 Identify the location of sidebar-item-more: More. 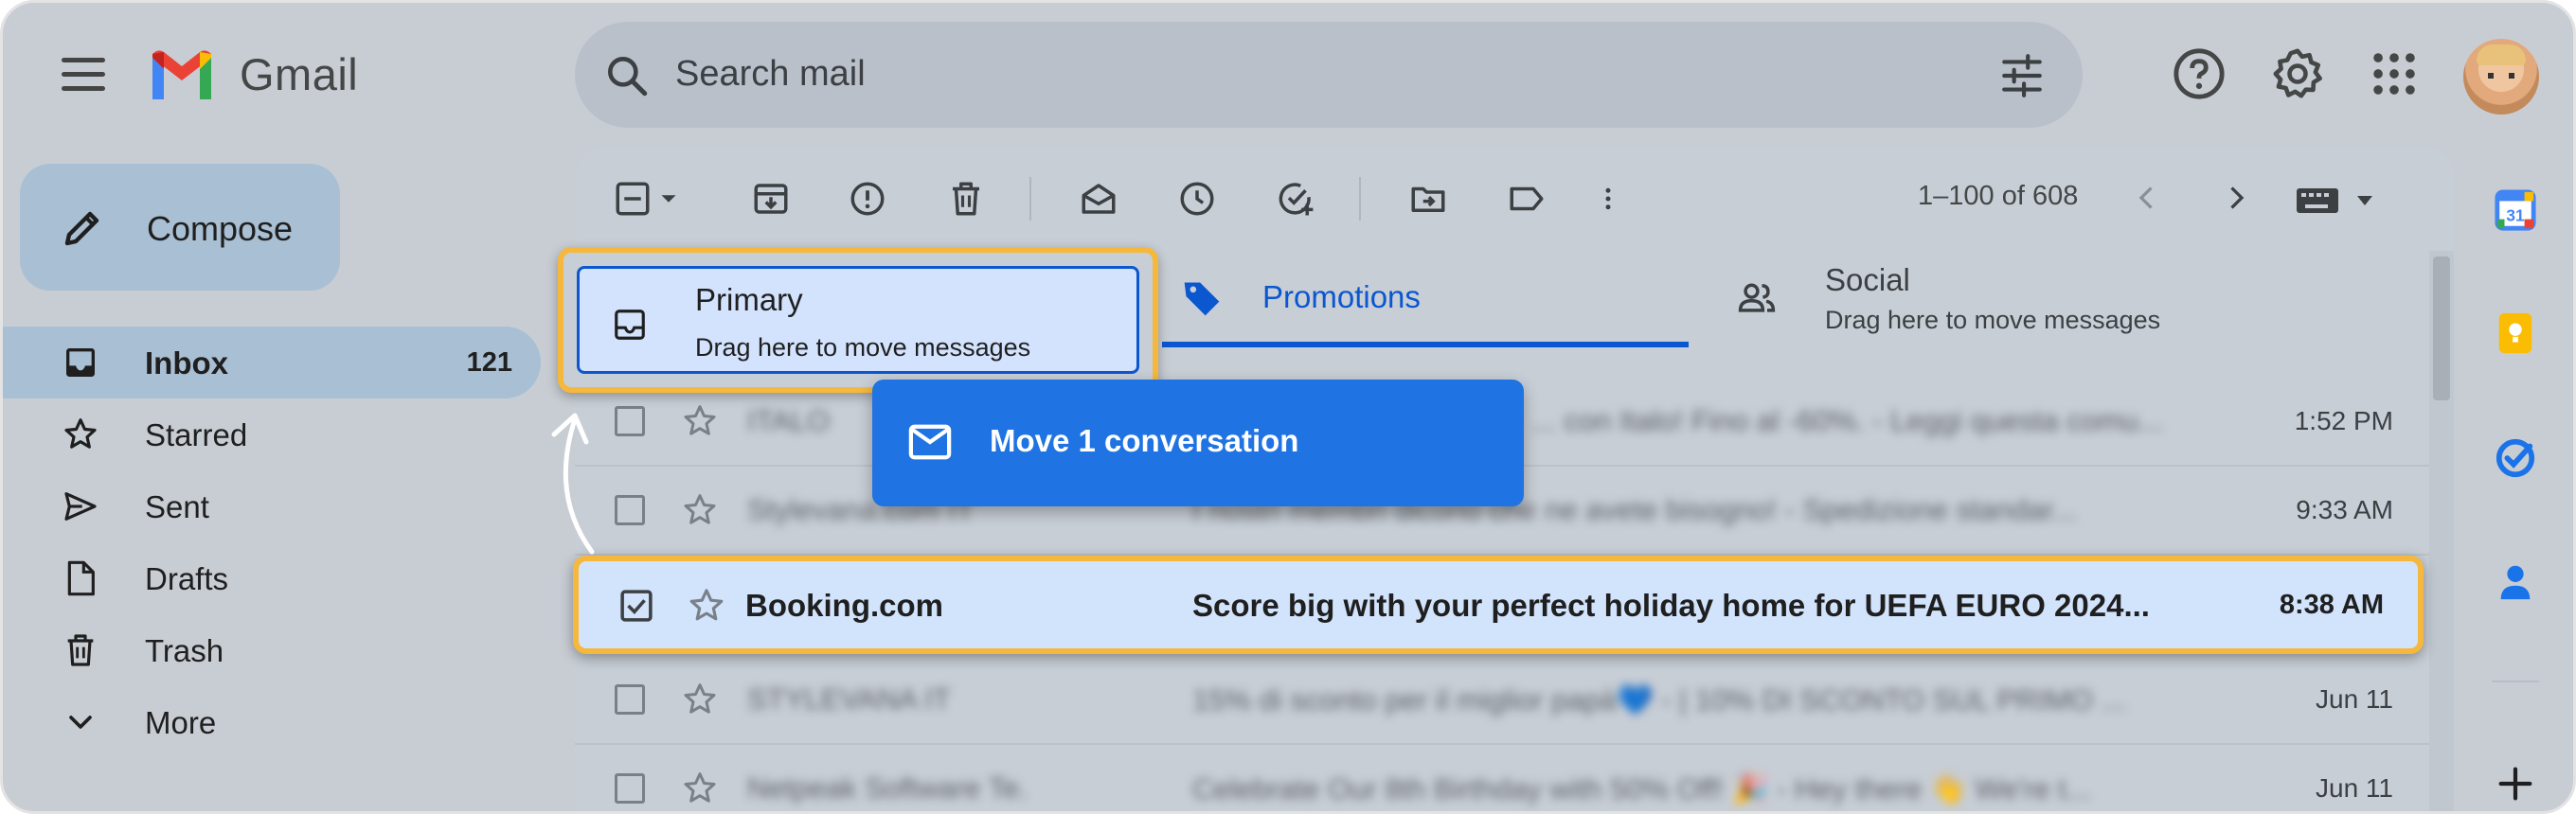
(272, 722).